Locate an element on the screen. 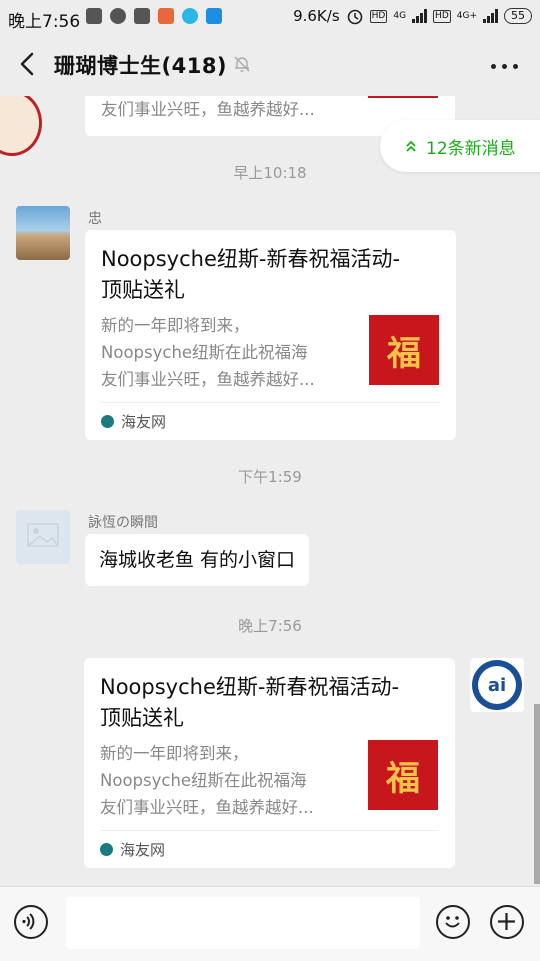  input-bar is located at coordinates (270, 923).